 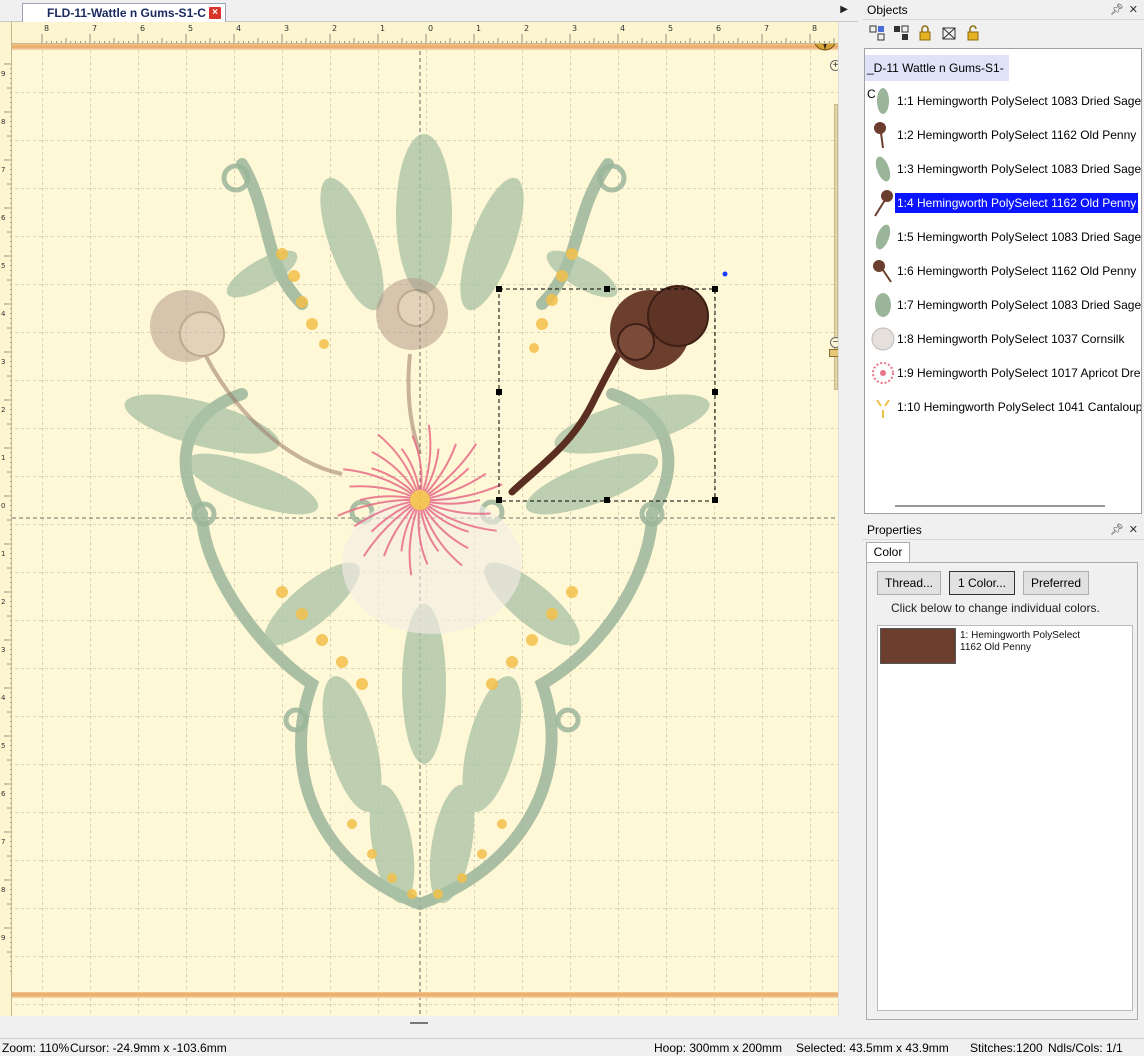 What do you see at coordinates (725, 274) in the screenshot?
I see `rotate-handle` at bounding box center [725, 274].